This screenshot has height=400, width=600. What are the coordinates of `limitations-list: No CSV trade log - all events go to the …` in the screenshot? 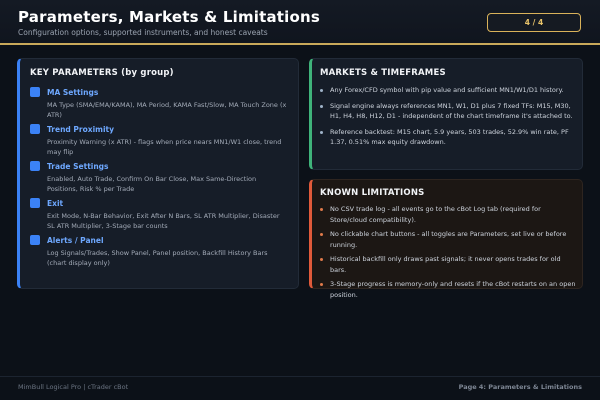 It's located at (448, 254).